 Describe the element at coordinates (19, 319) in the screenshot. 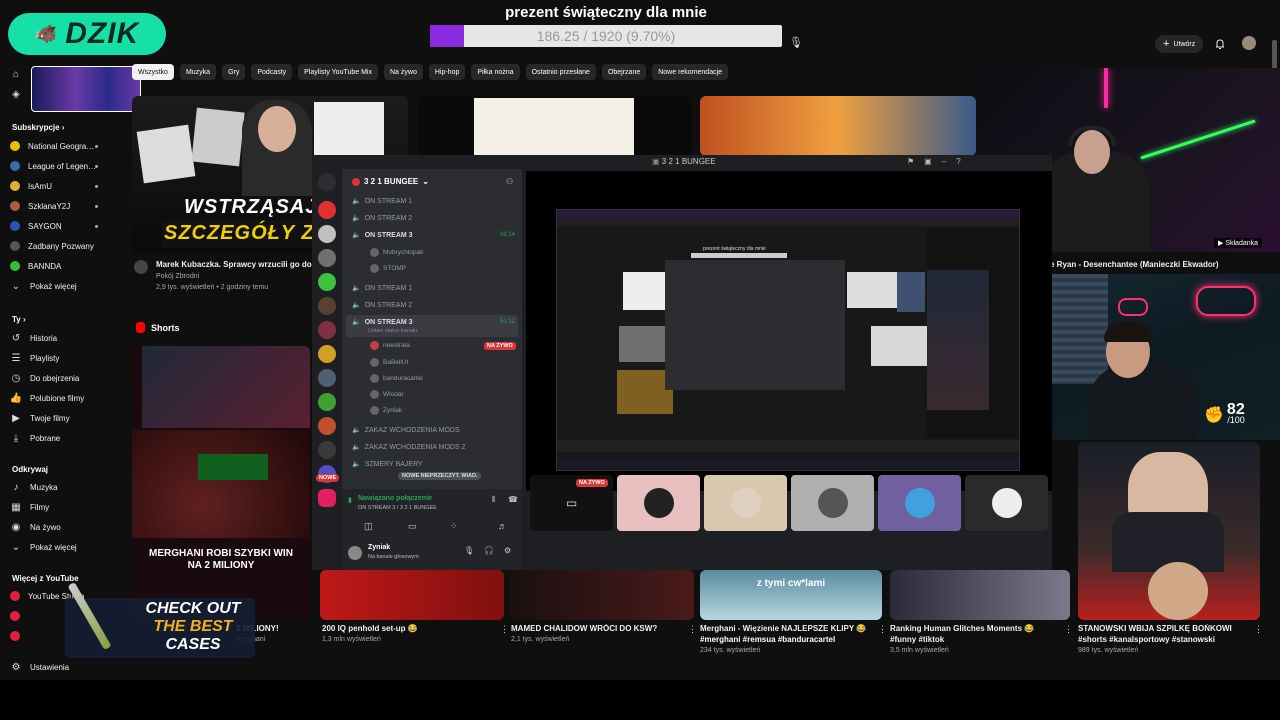

I see `you-header: Ty ›` at that location.